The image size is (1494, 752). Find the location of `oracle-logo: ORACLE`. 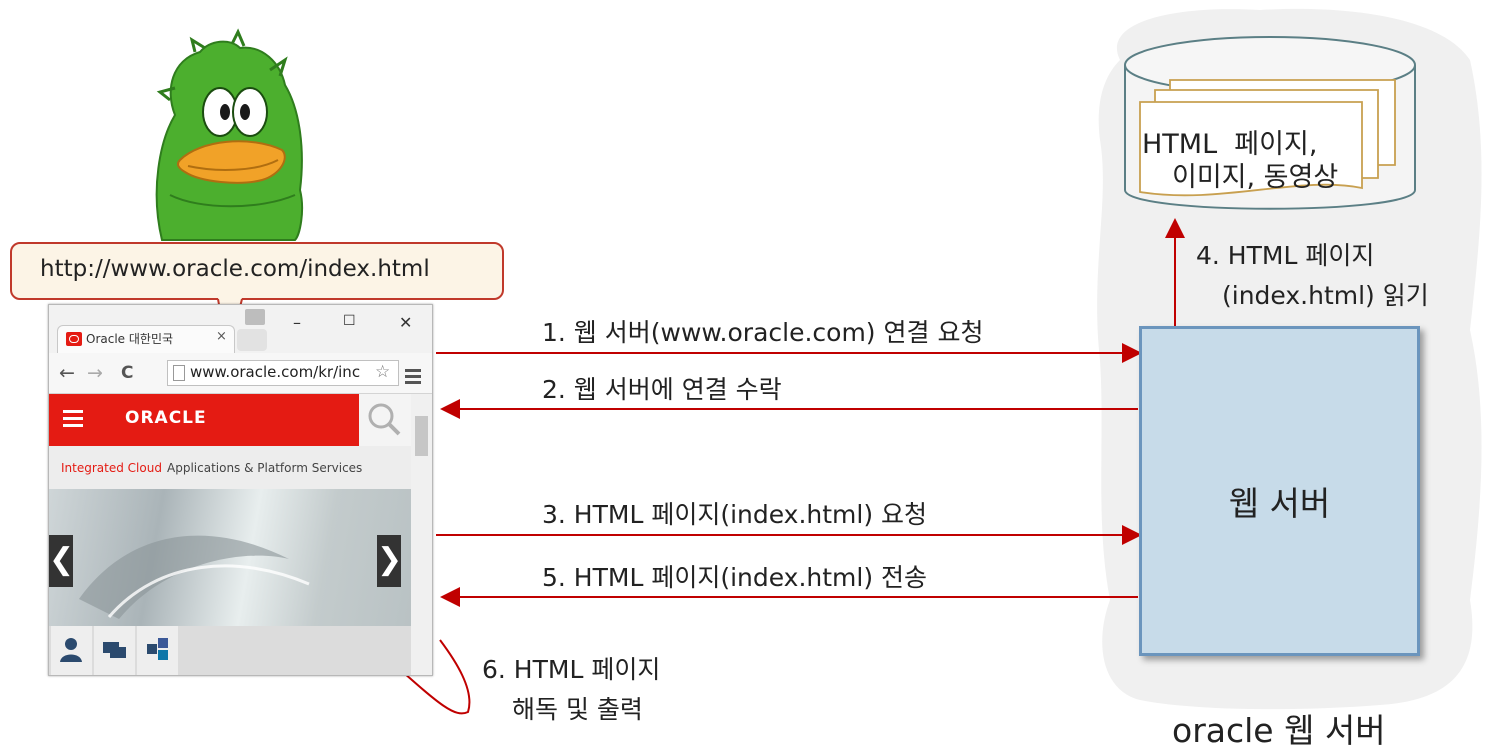

oracle-logo: ORACLE is located at coordinates (166, 418).